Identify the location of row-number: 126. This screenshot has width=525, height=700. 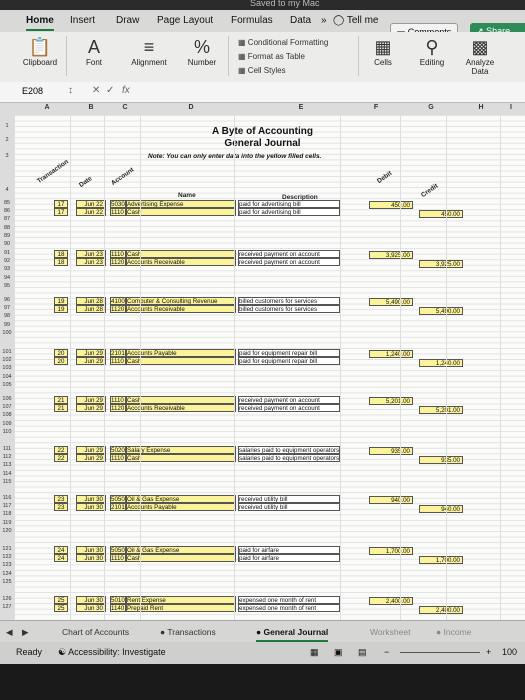
(7, 599).